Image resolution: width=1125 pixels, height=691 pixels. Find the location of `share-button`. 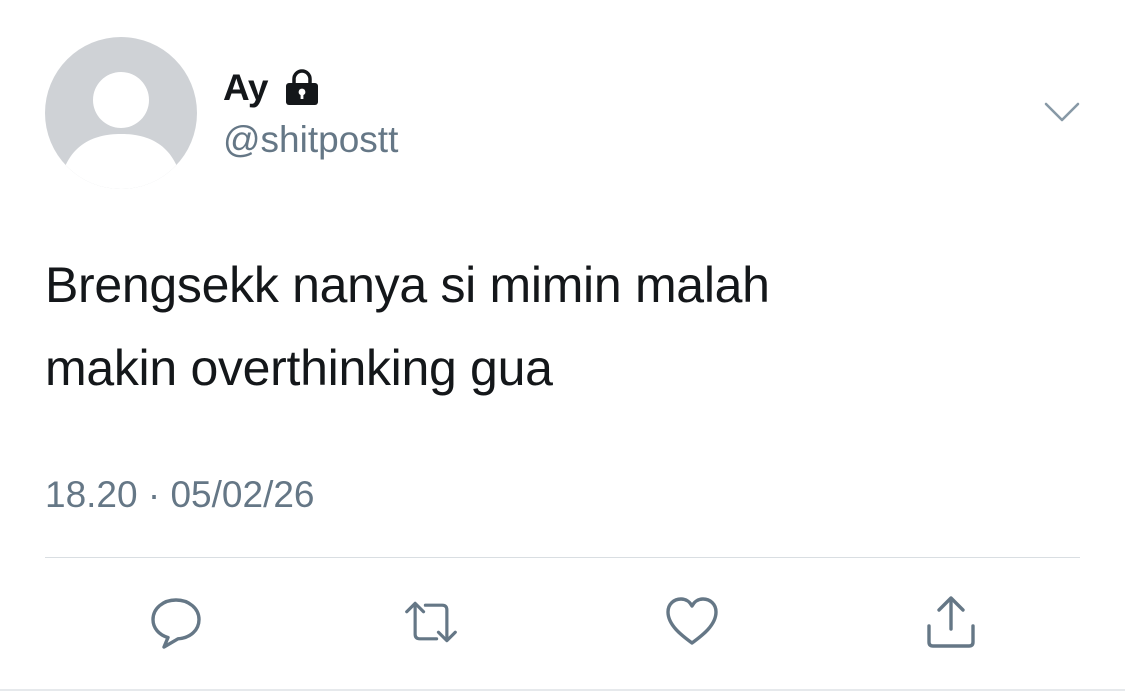

share-button is located at coordinates (951, 622).